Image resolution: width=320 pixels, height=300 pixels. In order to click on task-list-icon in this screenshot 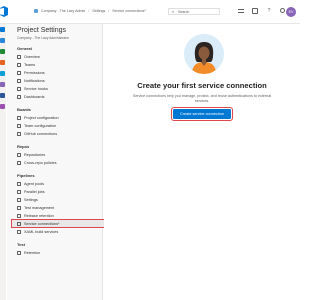, I will do `click(241, 11)`.